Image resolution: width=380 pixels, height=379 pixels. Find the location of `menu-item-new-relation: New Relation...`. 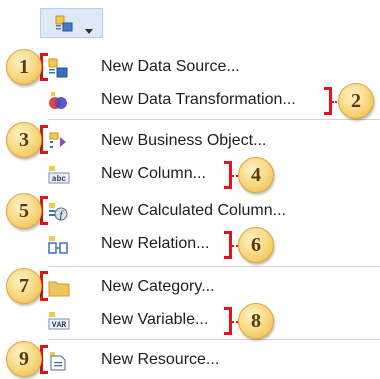

menu-item-new-relation: New Relation... is located at coordinates (212, 244).